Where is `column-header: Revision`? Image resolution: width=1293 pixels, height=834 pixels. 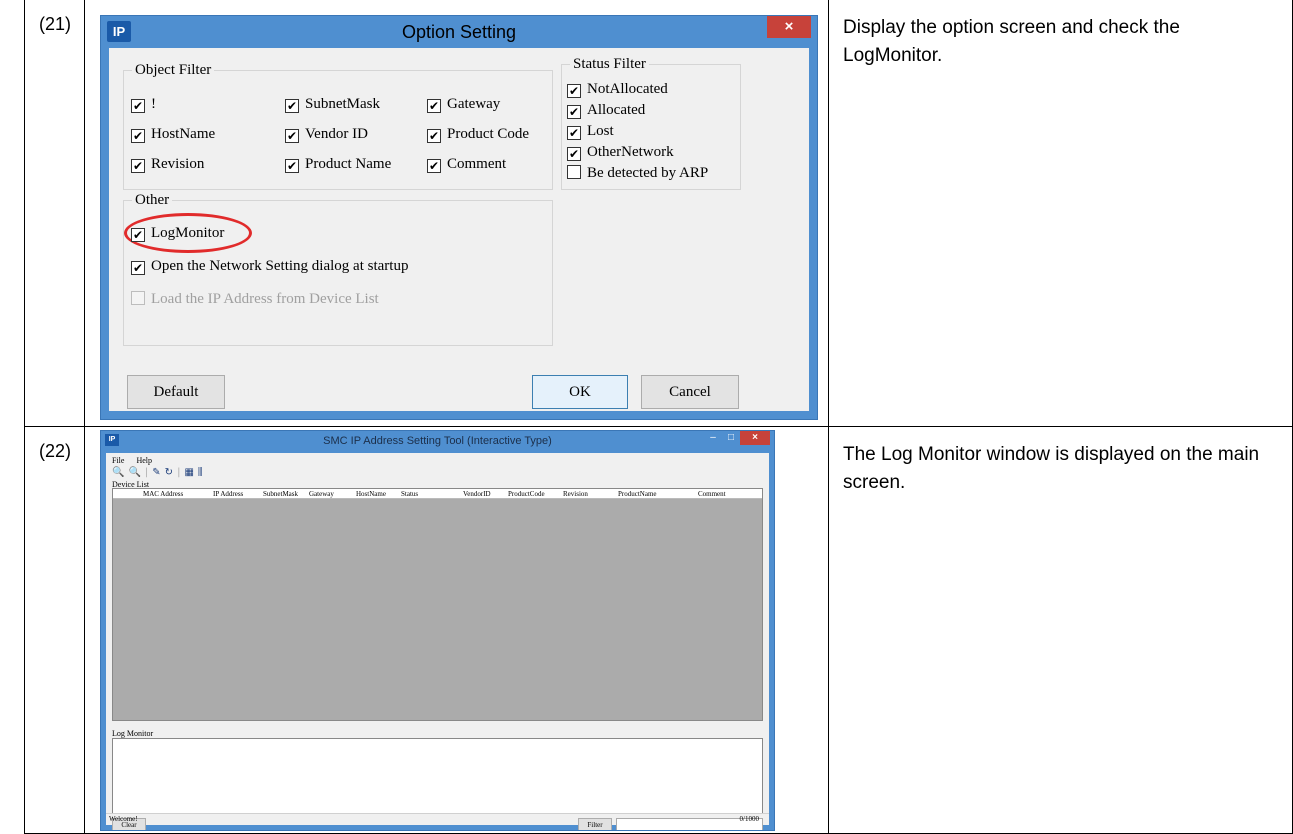
column-header: Revision is located at coordinates (575, 494).